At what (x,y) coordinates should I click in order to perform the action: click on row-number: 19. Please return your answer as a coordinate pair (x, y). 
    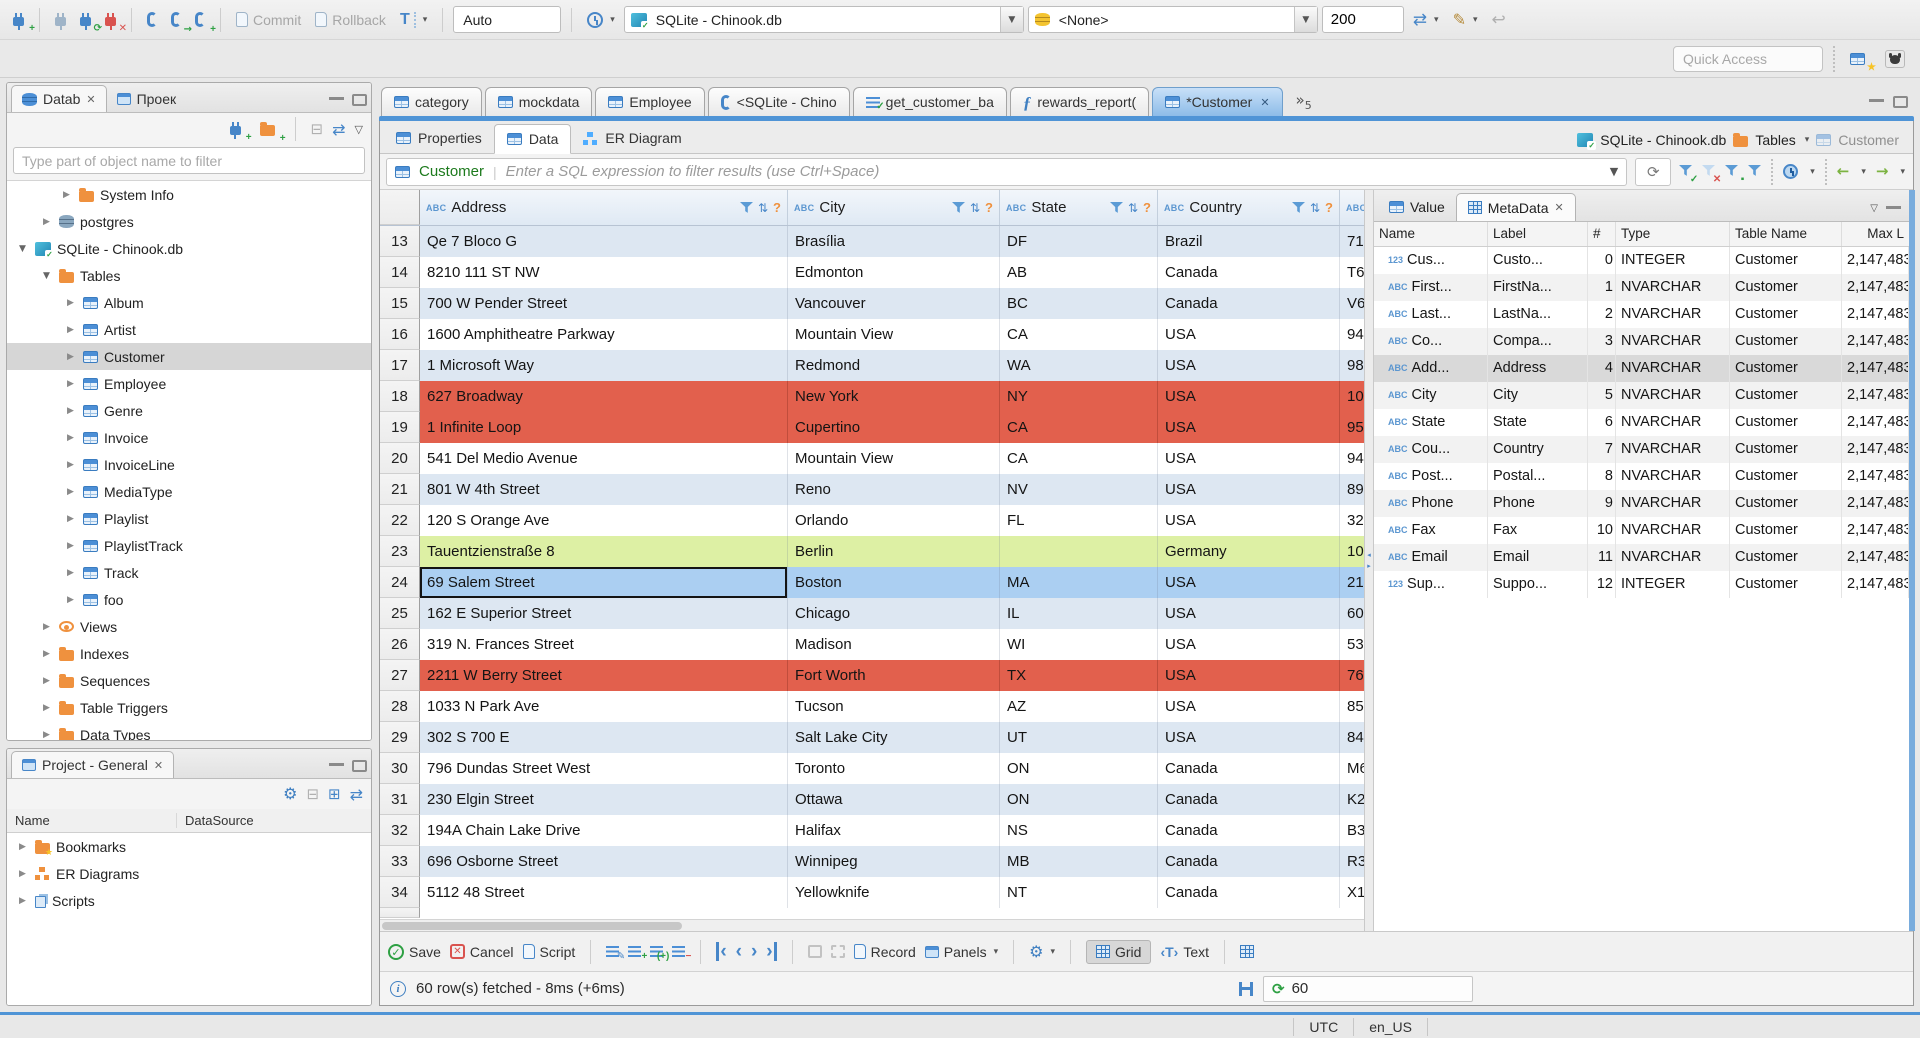
    Looking at the image, I should click on (400, 427).